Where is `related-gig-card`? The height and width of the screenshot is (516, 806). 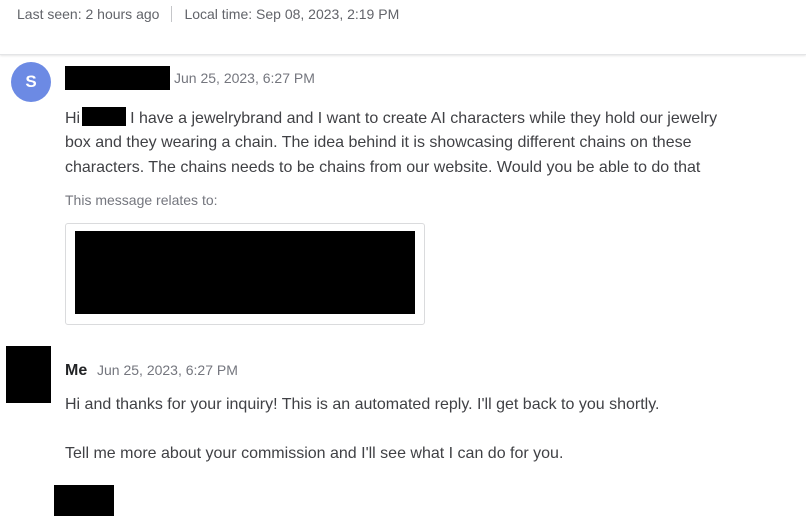 related-gig-card is located at coordinates (245, 274).